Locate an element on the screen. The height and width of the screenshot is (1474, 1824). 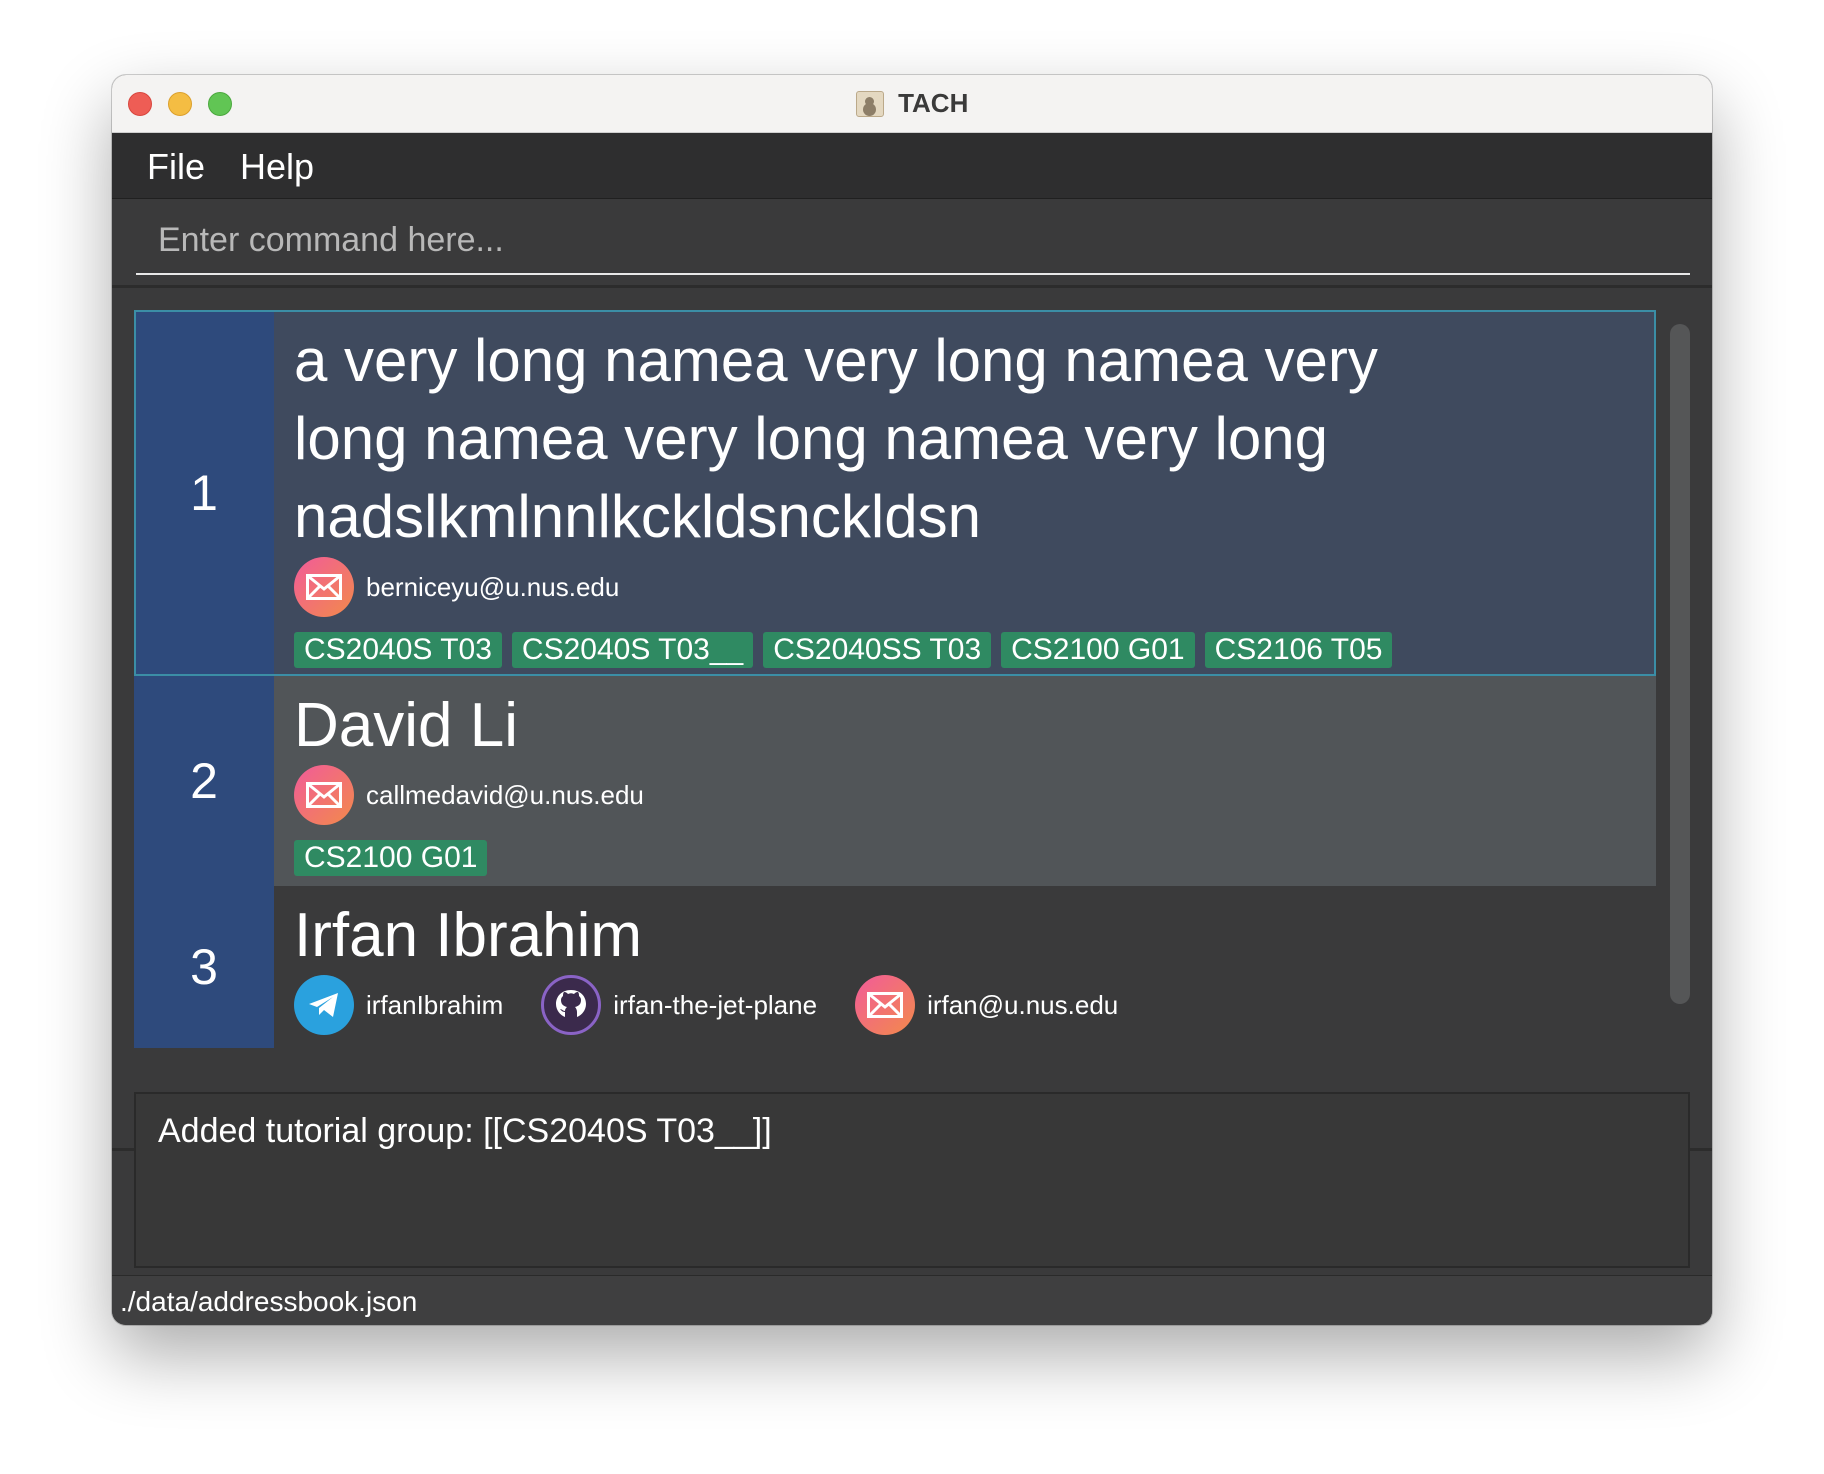
person-index: 1 is located at coordinates (204, 493).